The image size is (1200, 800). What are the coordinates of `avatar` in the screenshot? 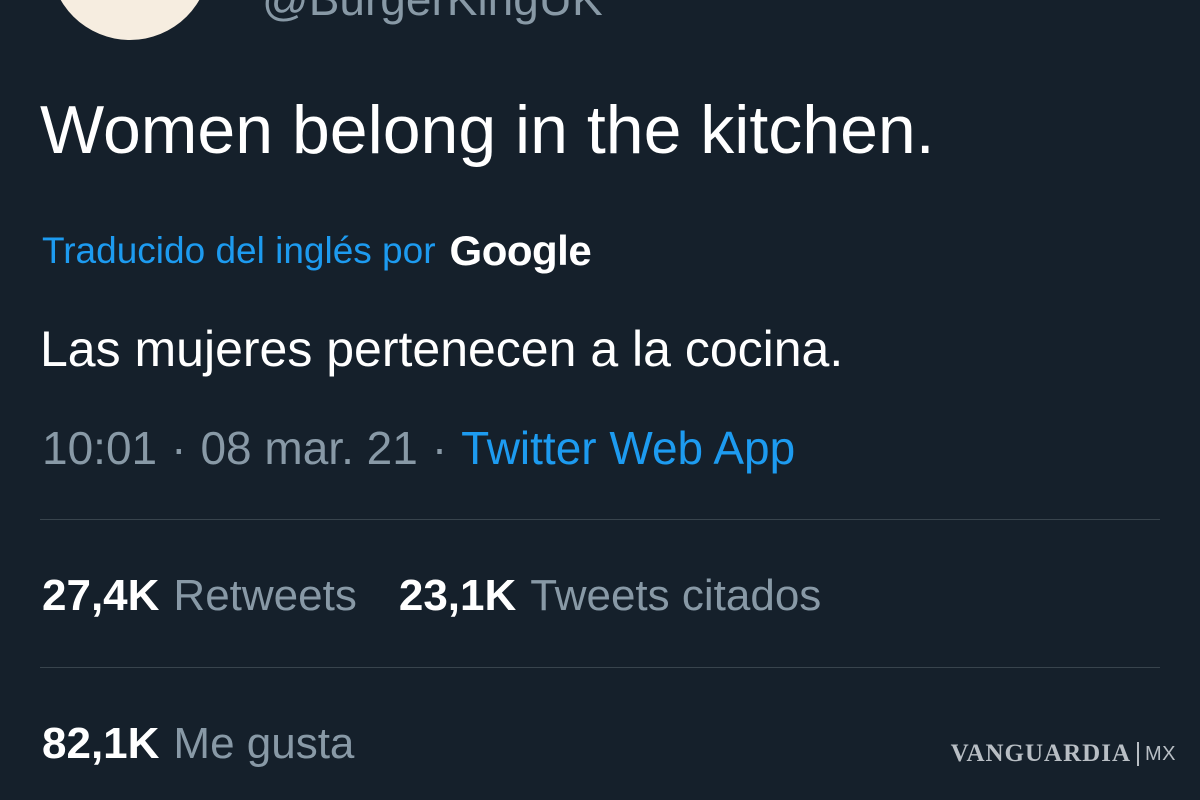 It's located at (130, 20).